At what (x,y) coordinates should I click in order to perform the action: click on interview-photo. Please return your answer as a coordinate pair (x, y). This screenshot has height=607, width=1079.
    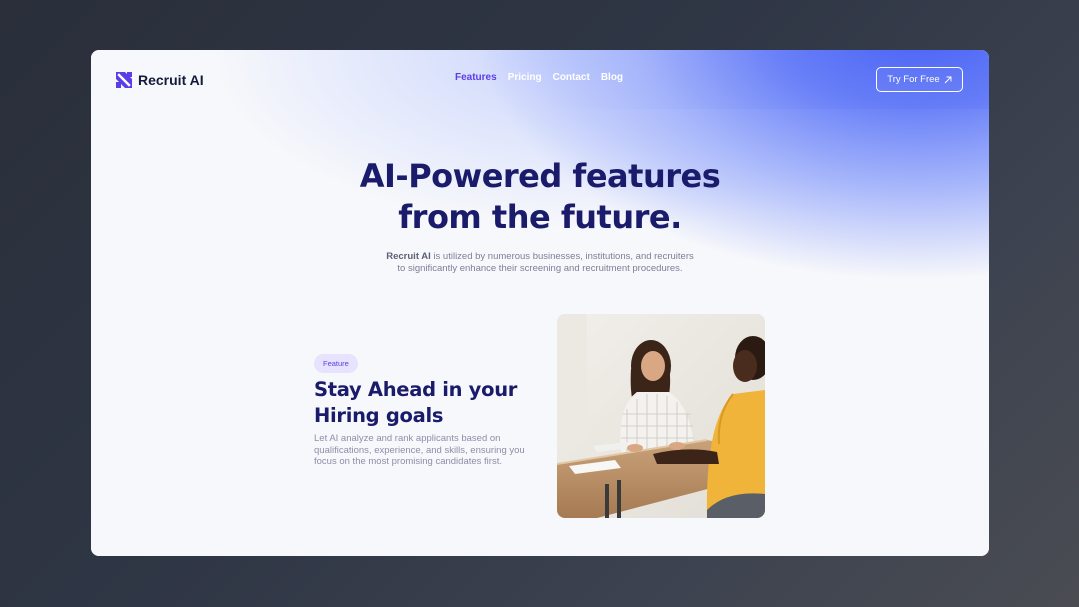
    Looking at the image, I should click on (661, 416).